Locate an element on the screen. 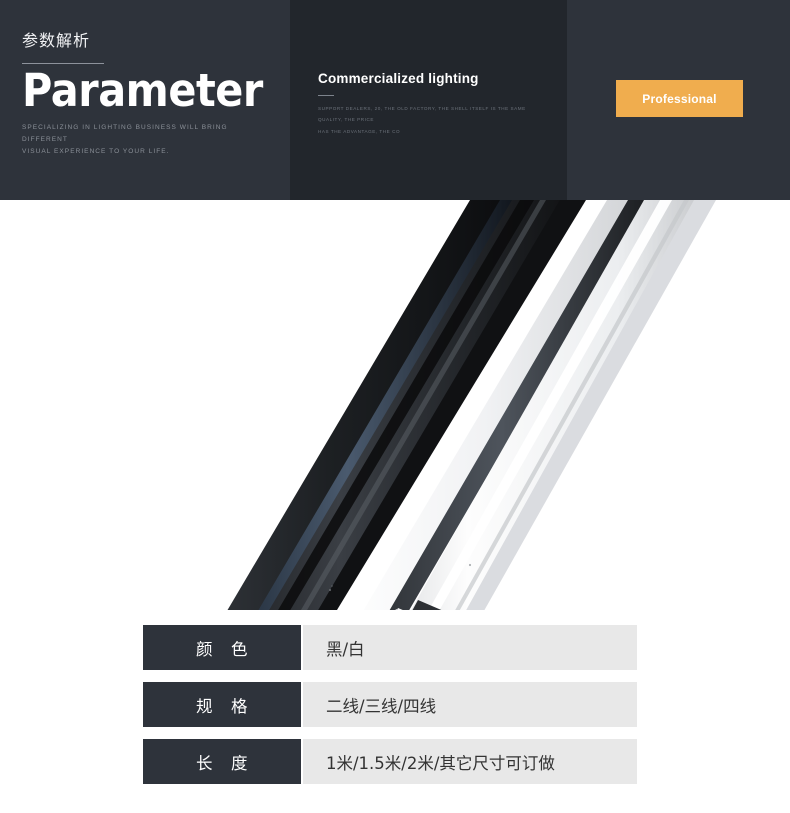 This screenshot has height=813, width=790. banner-right-panel: Professional is located at coordinates (678, 100).